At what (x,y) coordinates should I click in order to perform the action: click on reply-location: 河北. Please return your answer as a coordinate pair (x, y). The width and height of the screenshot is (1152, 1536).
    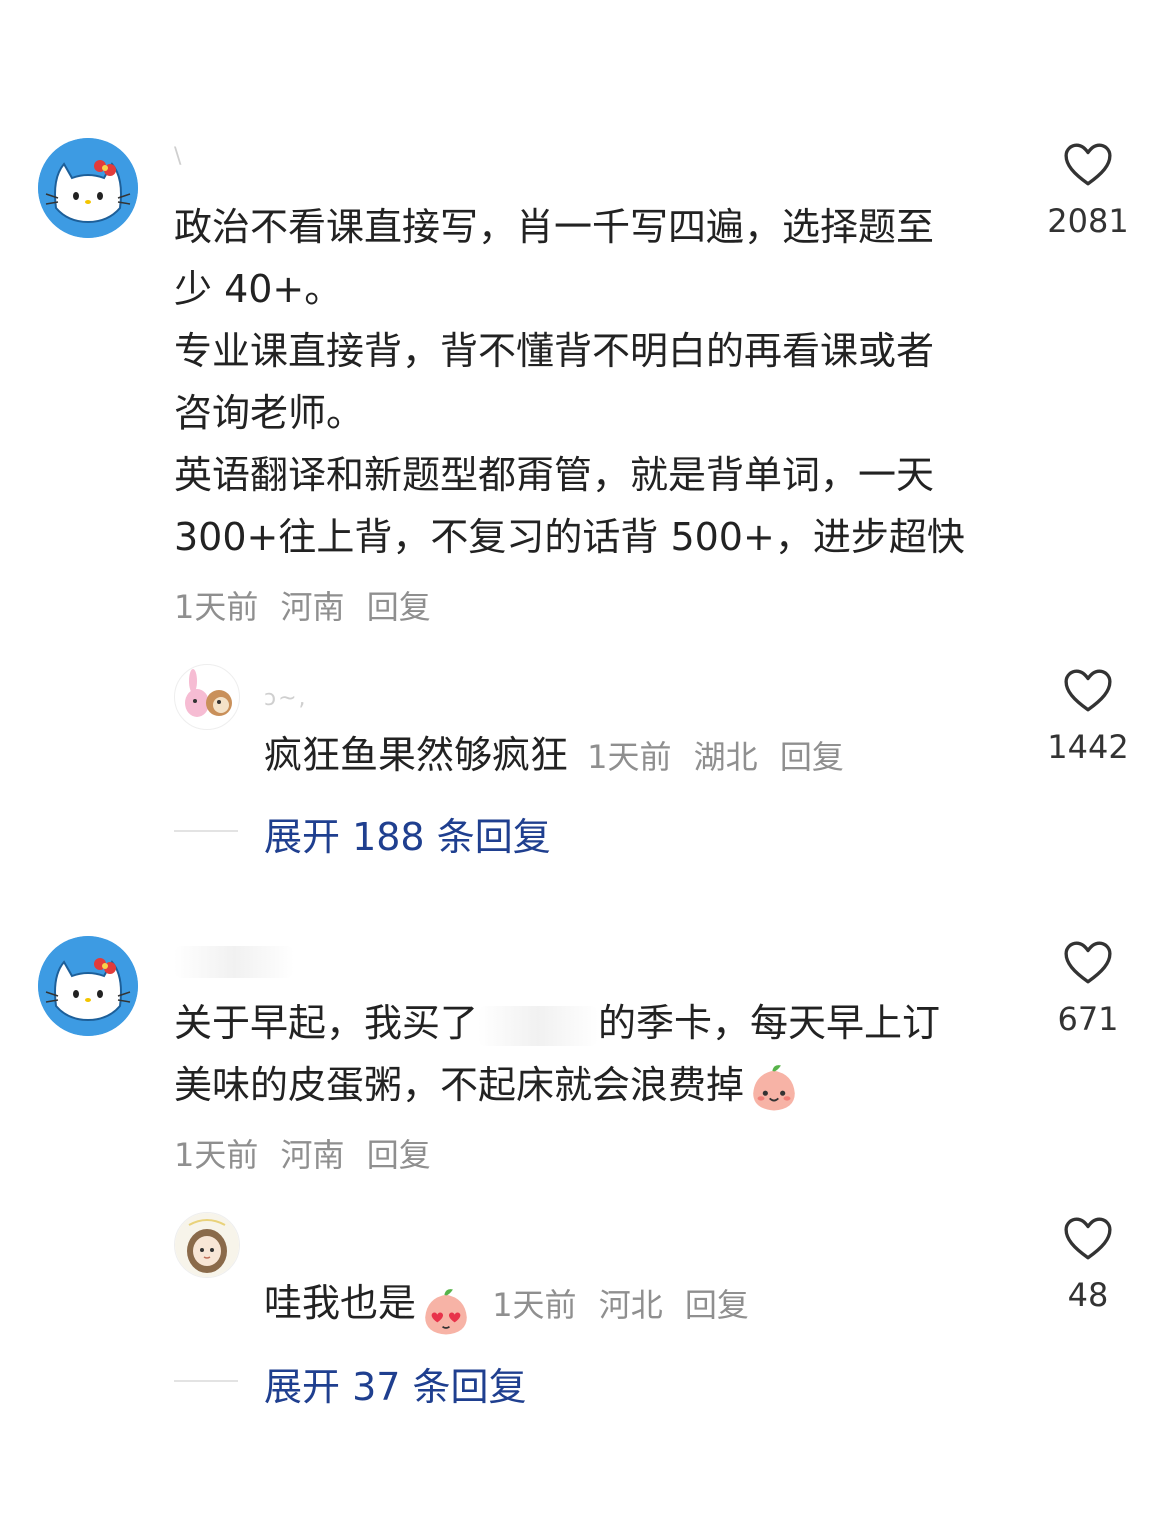
    Looking at the image, I should click on (630, 1305).